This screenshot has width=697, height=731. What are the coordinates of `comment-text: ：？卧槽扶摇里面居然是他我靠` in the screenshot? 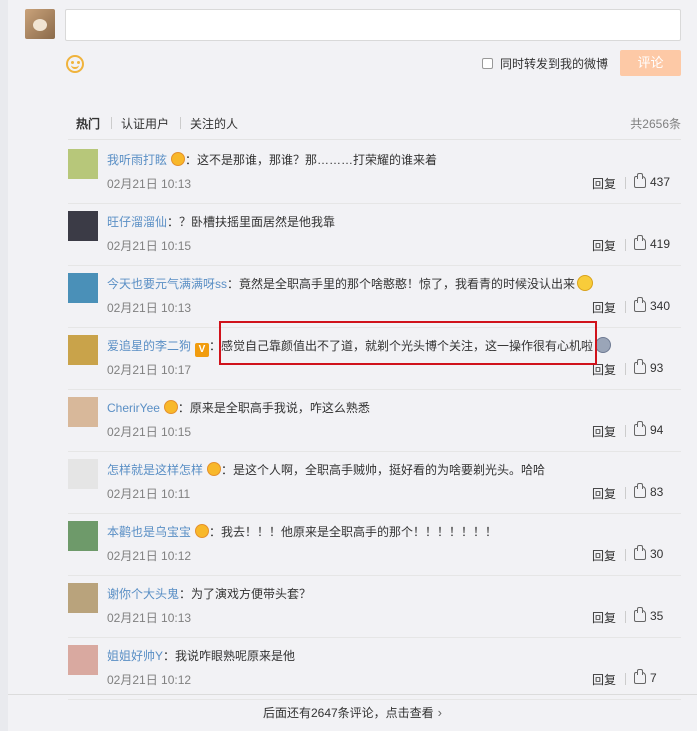 It's located at (251, 222).